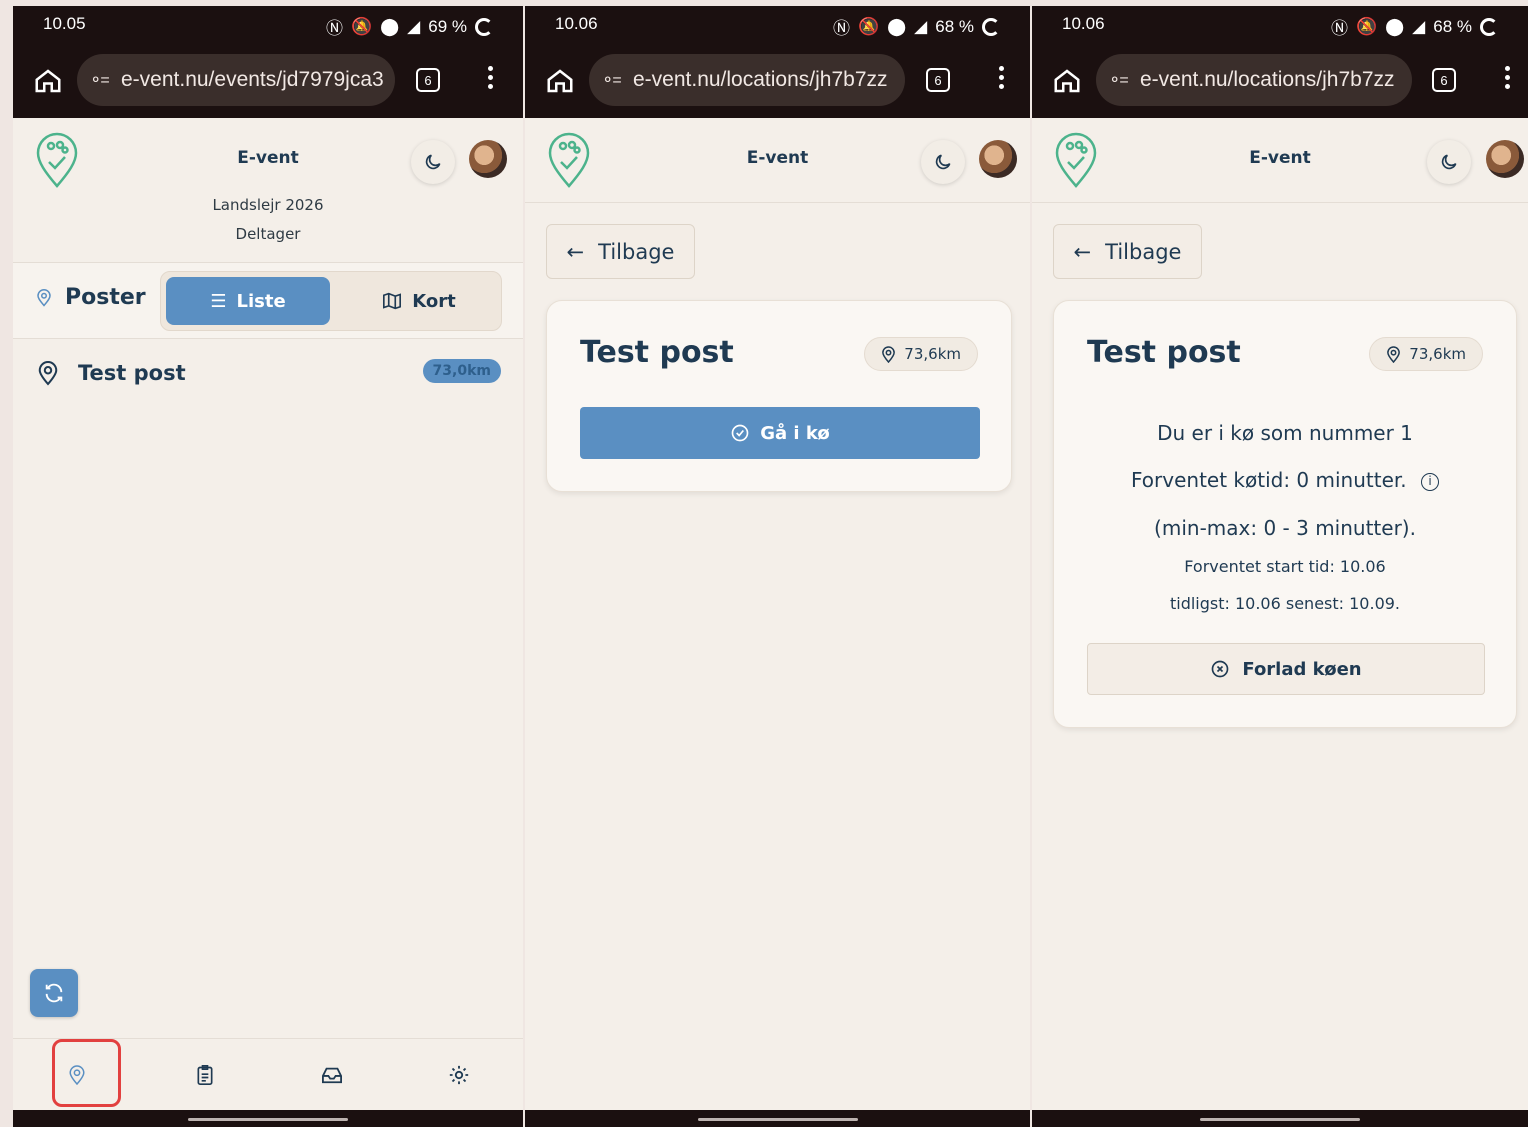 Image resolution: width=1528 pixels, height=1127 pixels. I want to click on app-header: E-vent, so click(1280, 160).